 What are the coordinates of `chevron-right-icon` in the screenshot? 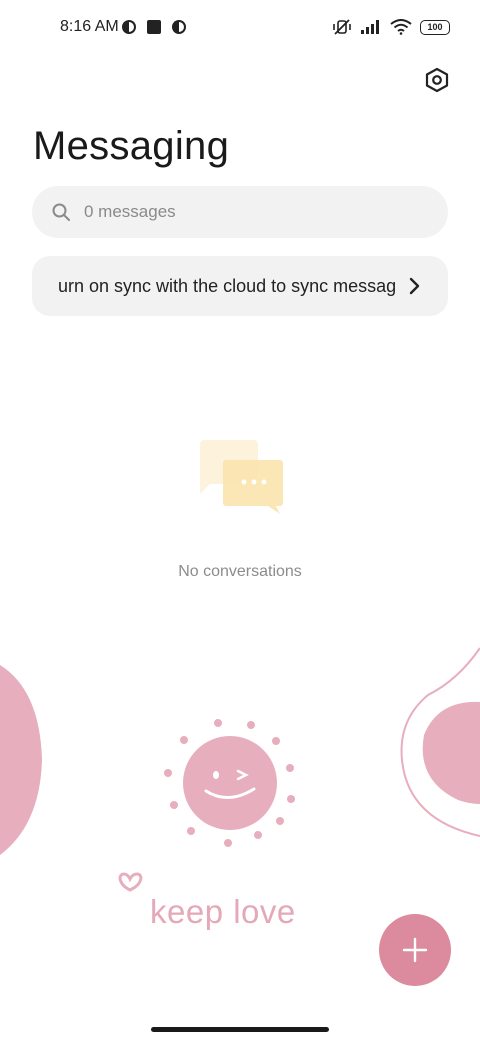 It's located at (414, 286).